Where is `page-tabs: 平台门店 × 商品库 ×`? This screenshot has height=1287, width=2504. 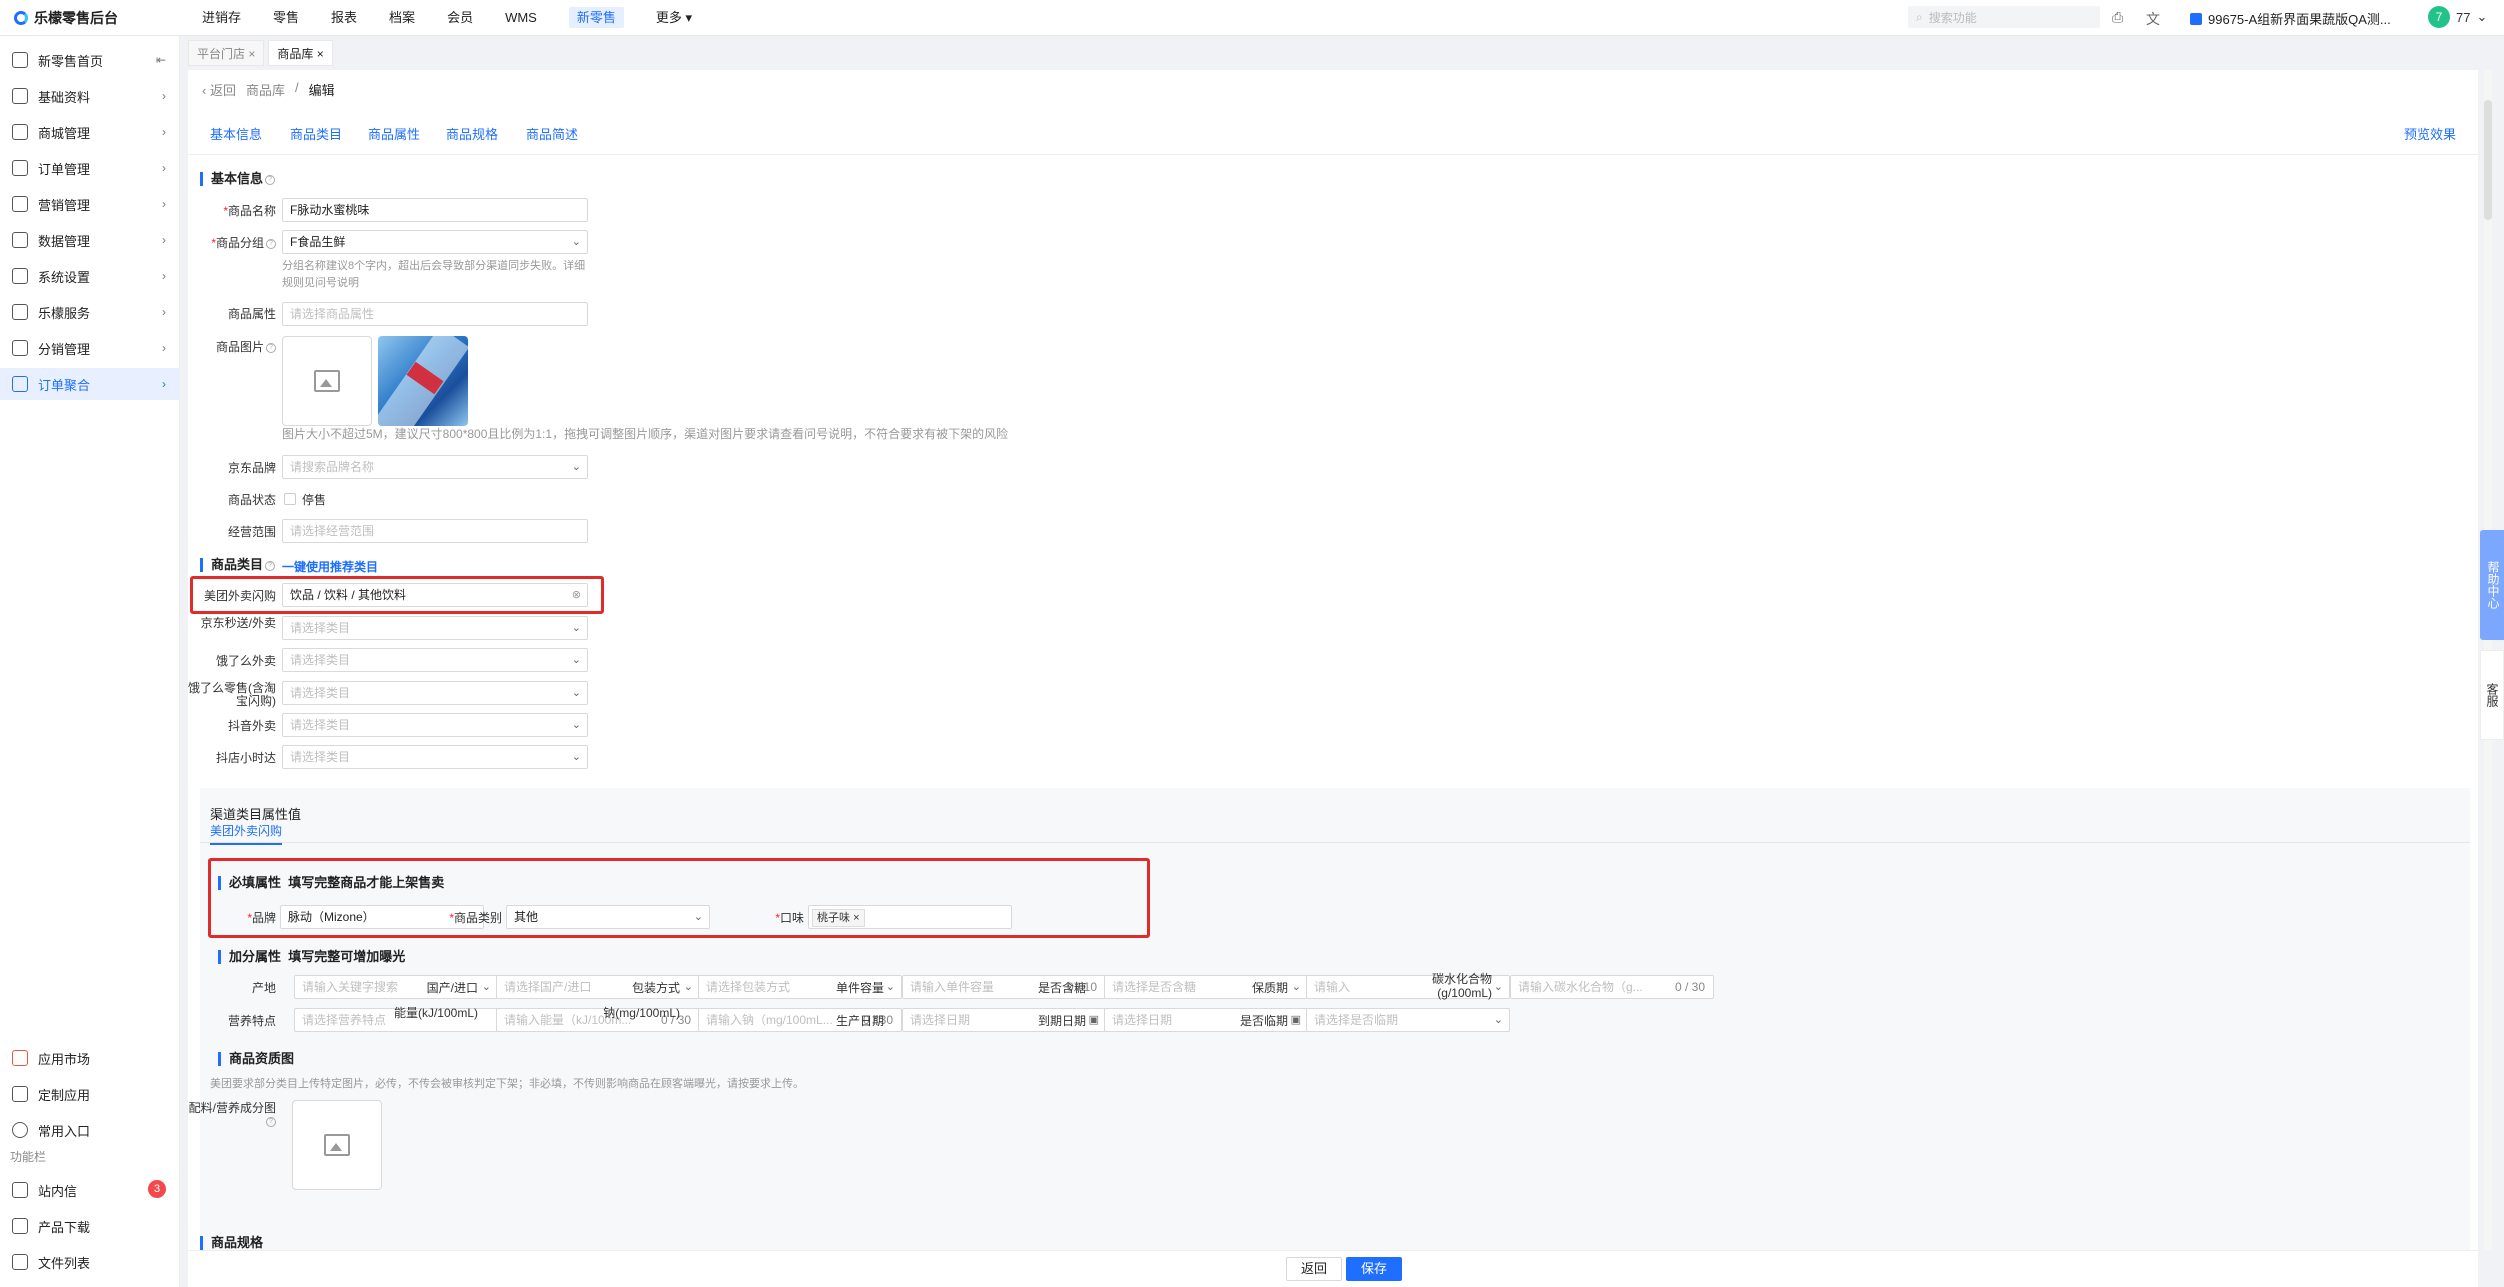 page-tabs: 平台门店 × 商品库 × is located at coordinates (260, 53).